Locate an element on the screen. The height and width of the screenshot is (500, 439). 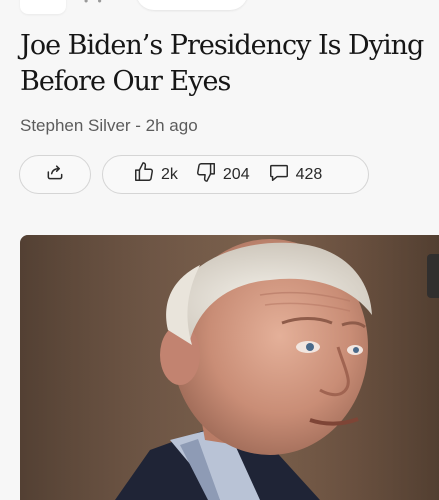
reactions-bar: 2k 204 428 is located at coordinates (235, 174).